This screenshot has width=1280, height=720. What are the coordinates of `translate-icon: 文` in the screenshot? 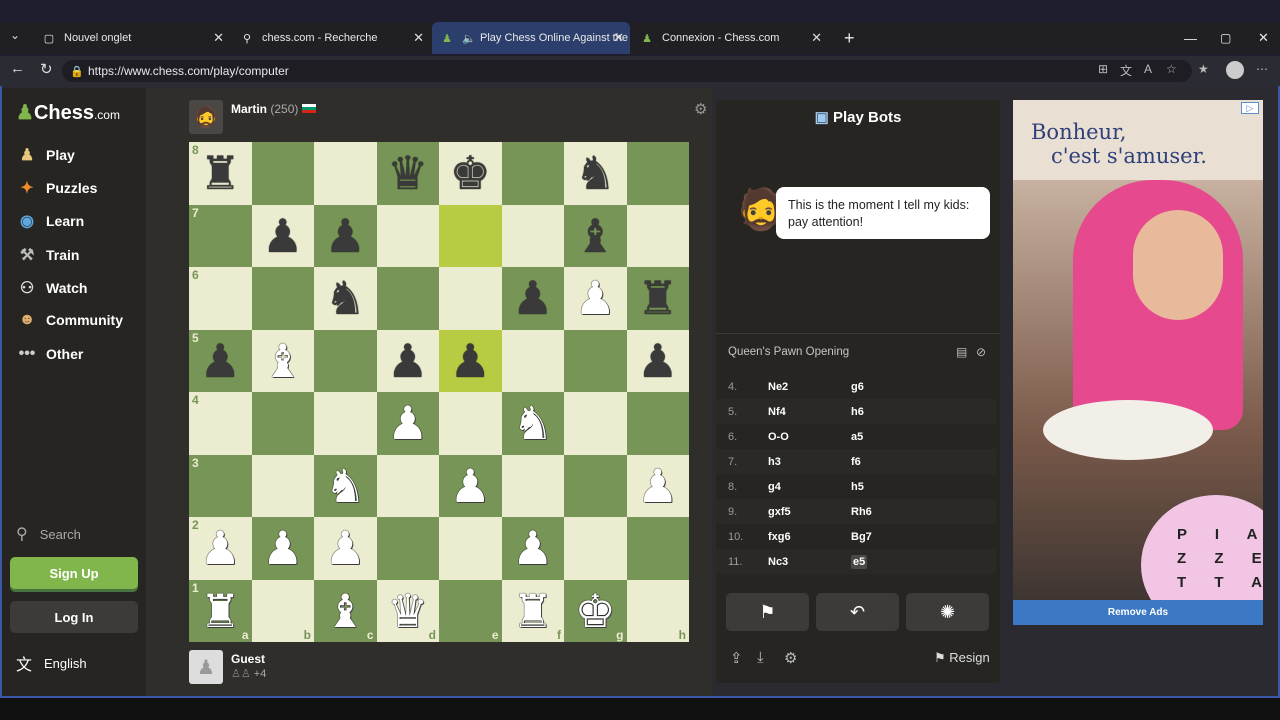 It's located at (1126, 70).